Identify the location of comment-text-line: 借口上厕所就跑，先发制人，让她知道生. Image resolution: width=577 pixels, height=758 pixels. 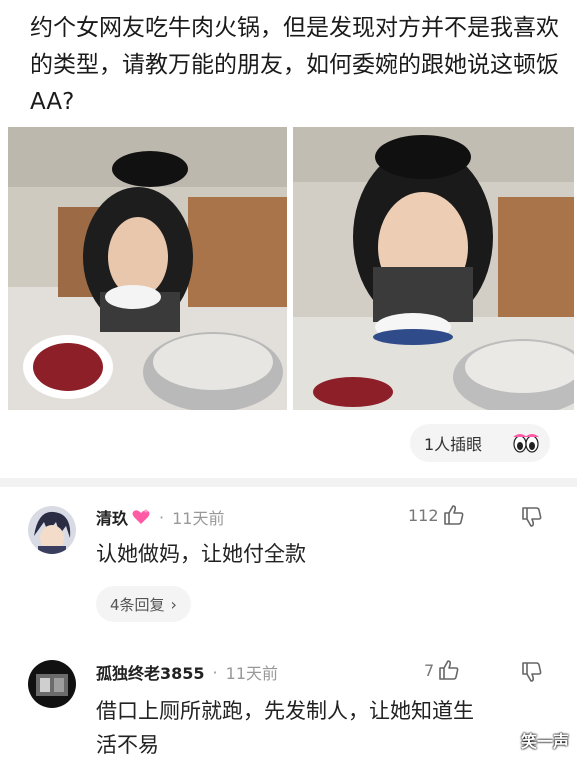
(285, 711).